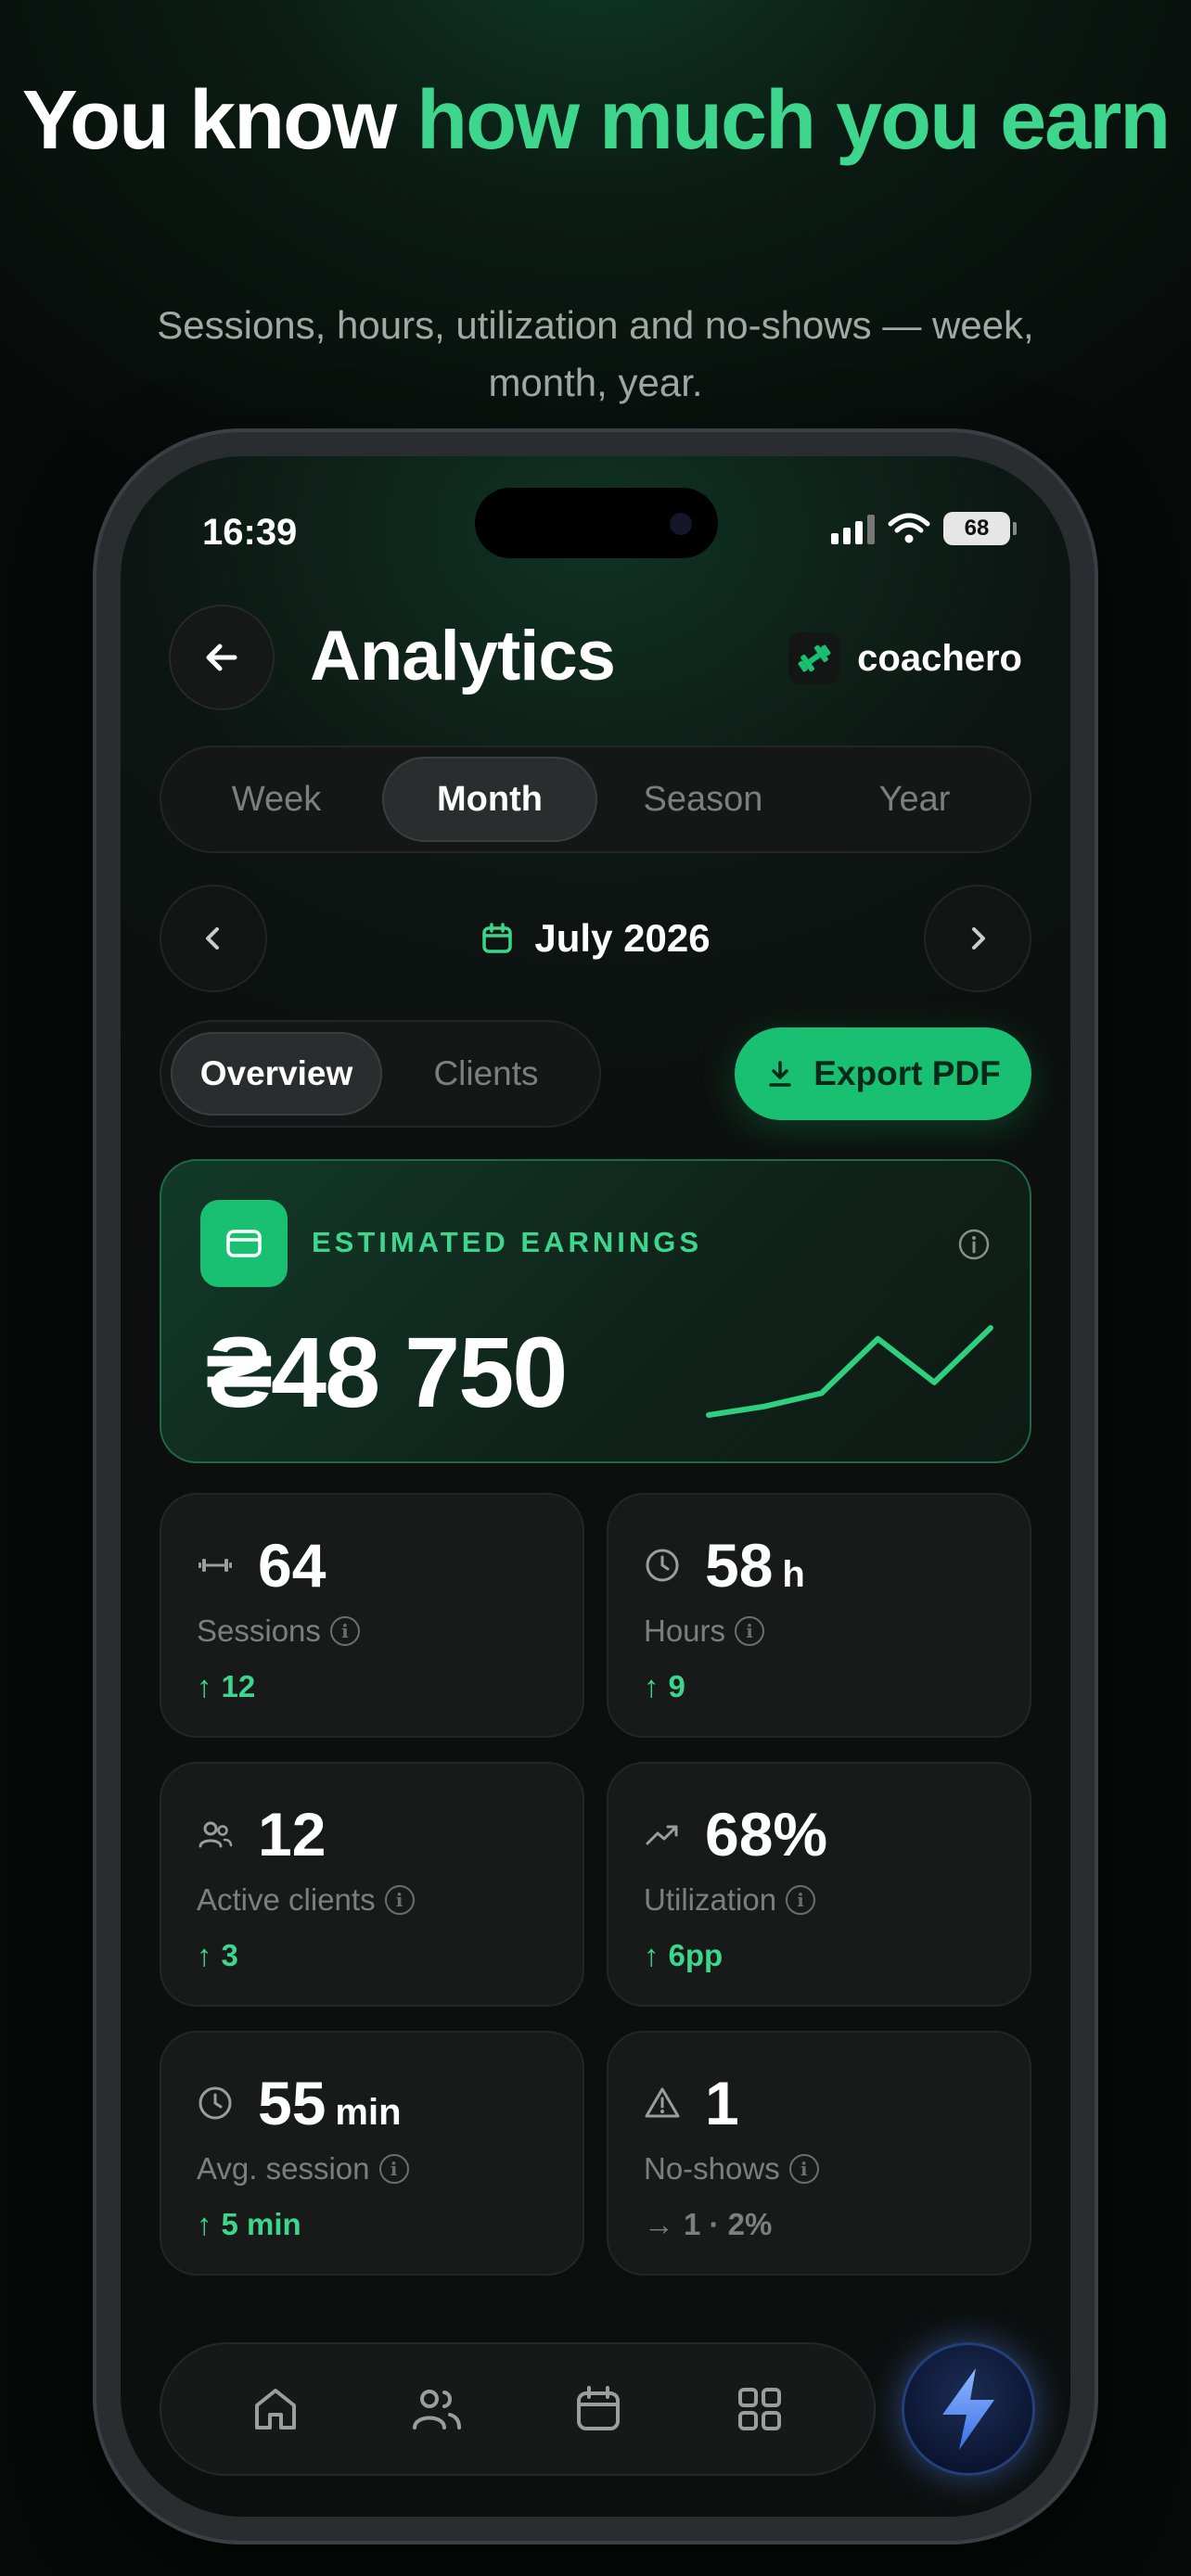 Image resolution: width=1191 pixels, height=2576 pixels. Describe the element at coordinates (623, 938) in the screenshot. I see `period-label: July 2026` at that location.